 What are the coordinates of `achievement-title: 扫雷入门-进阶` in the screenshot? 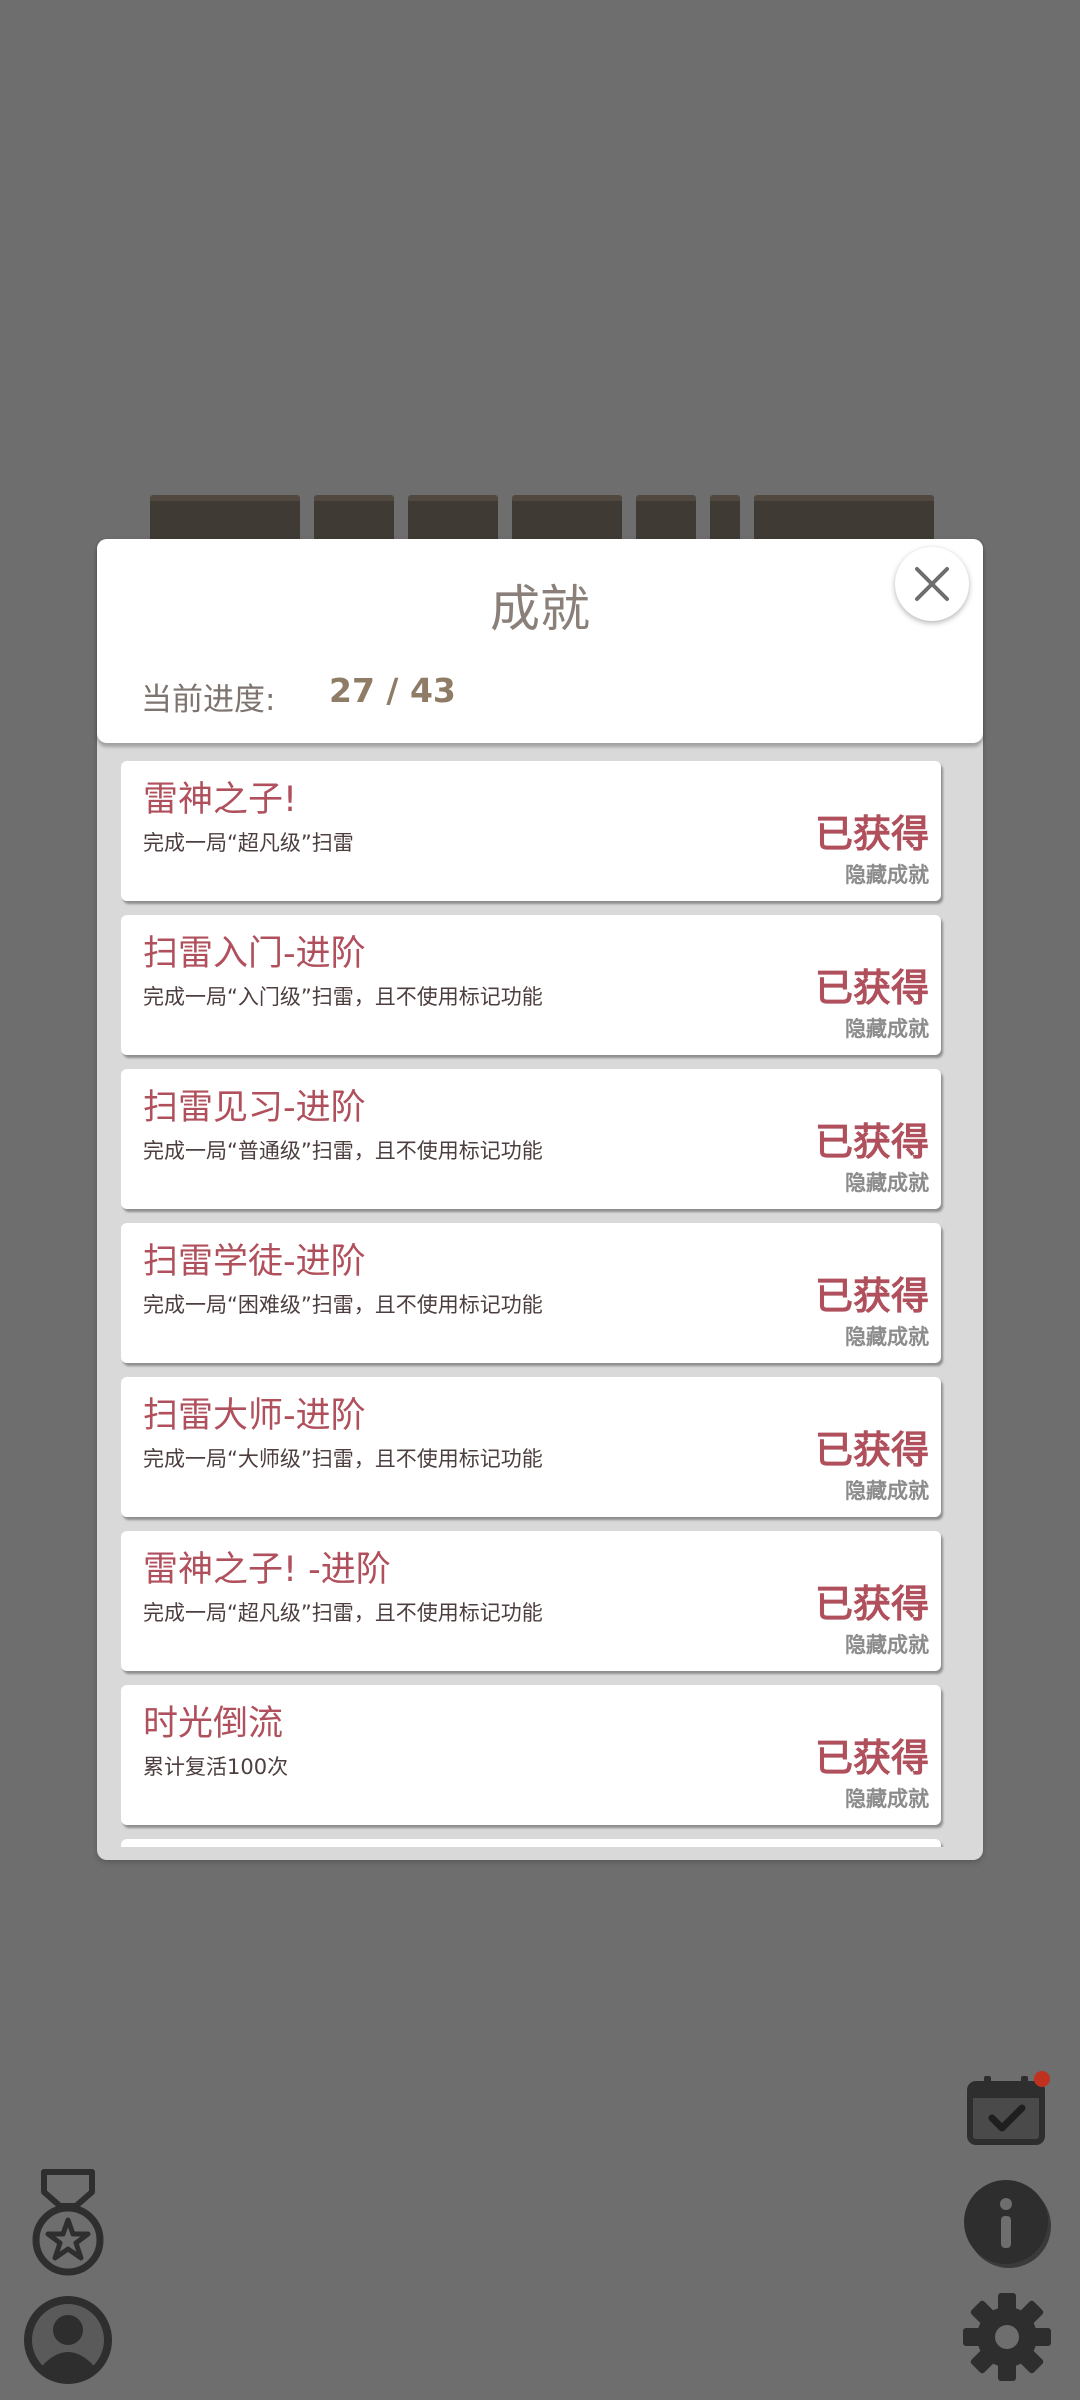 It's located at (254, 954).